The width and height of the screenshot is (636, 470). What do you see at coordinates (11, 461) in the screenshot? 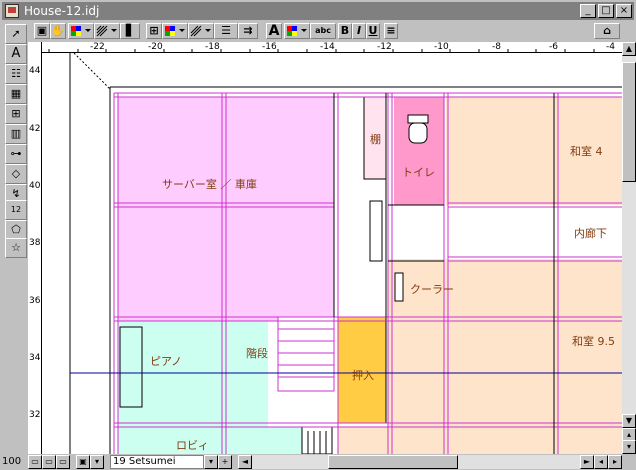
I see `zoom-level: 100` at bounding box center [11, 461].